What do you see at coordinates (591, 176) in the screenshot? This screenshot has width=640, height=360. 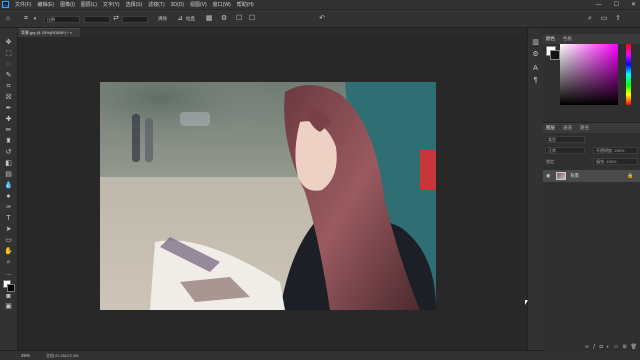 I see `layer-row-background: ◉ 背景 🔒` at bounding box center [591, 176].